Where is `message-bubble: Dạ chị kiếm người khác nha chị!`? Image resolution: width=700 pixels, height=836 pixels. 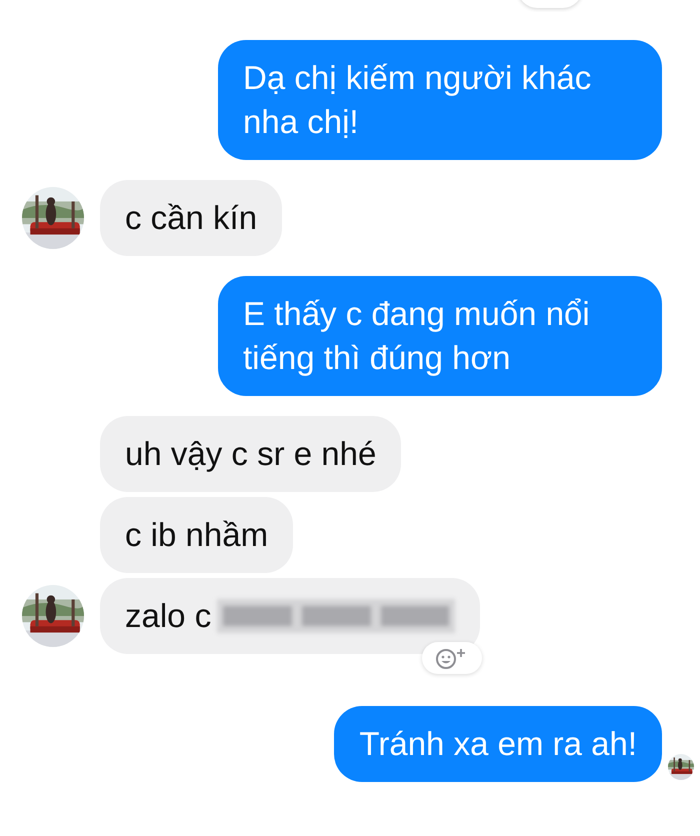
message-bubble: Dạ chị kiếm người khác nha chị! is located at coordinates (440, 100).